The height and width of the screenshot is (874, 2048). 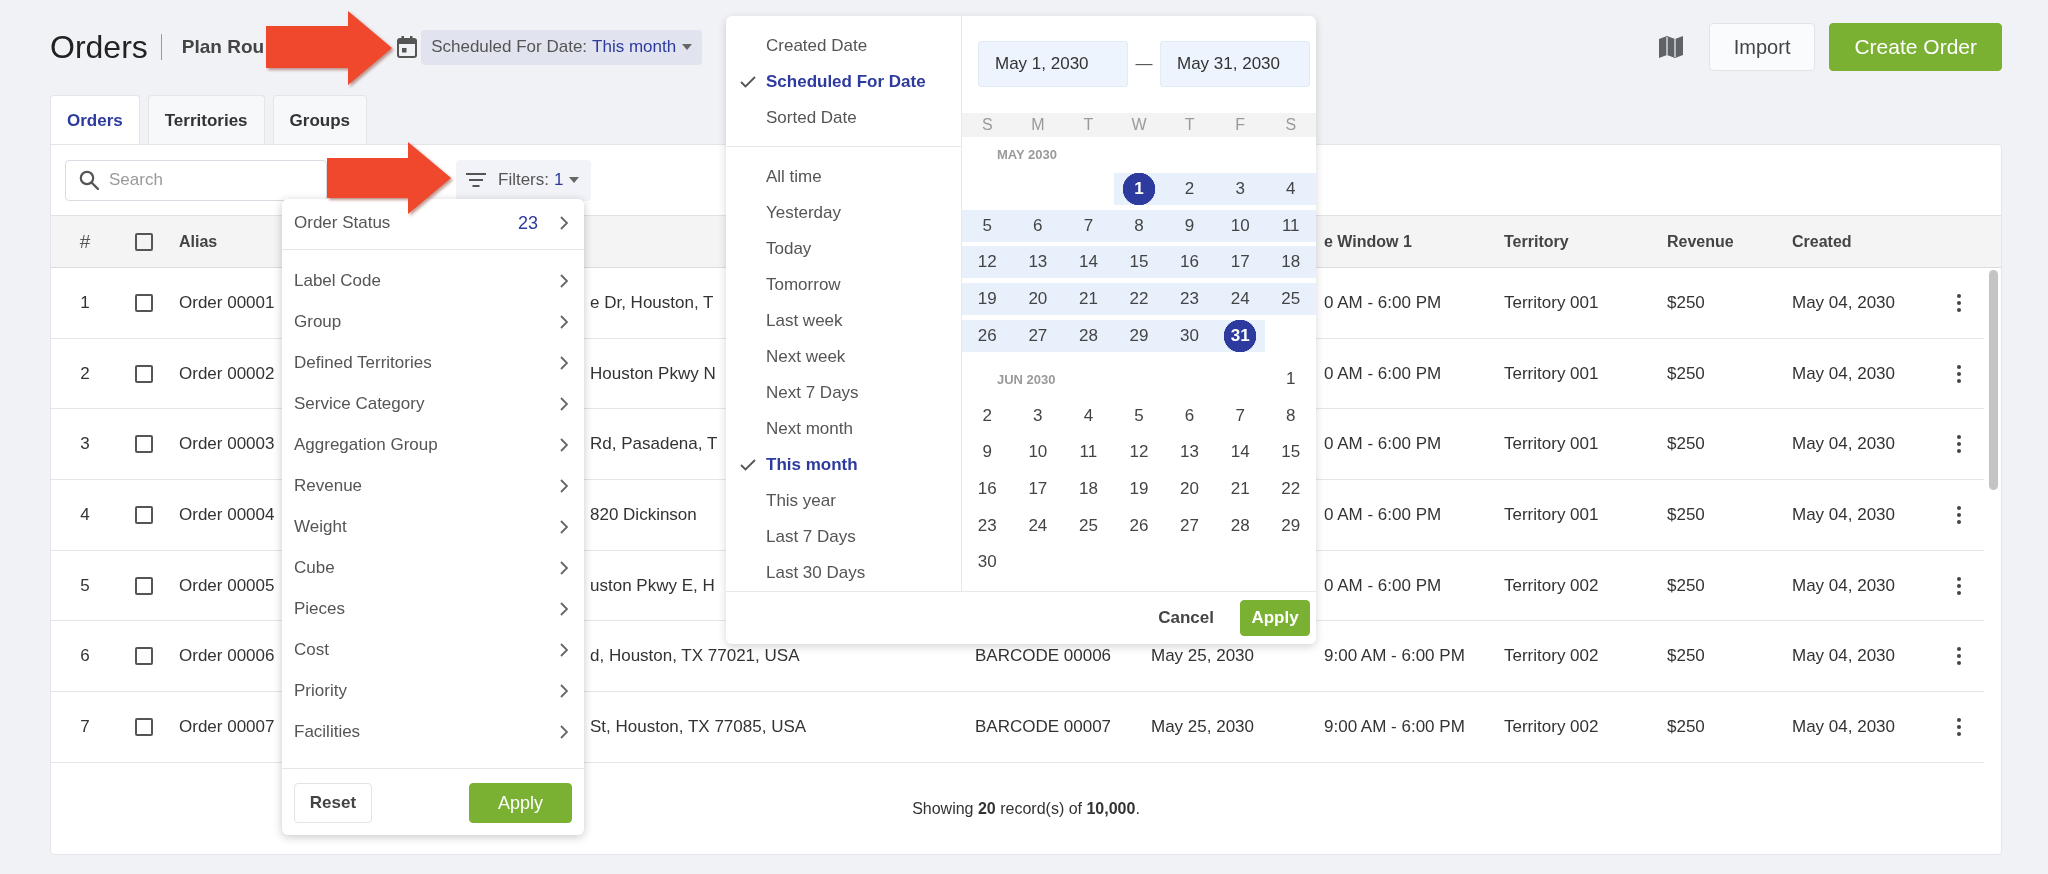 What do you see at coordinates (843, 213) in the screenshot?
I see `menu-item: Yesterday` at bounding box center [843, 213].